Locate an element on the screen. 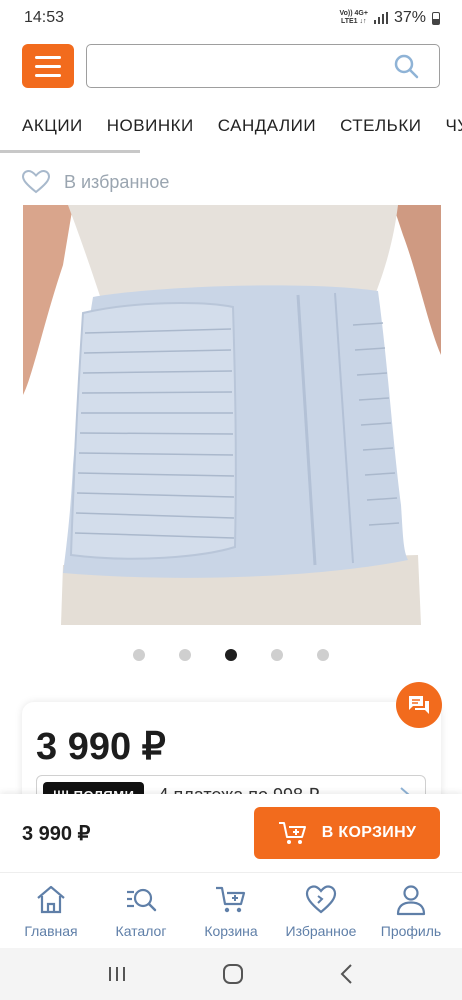  back-icon is located at coordinates (347, 974).